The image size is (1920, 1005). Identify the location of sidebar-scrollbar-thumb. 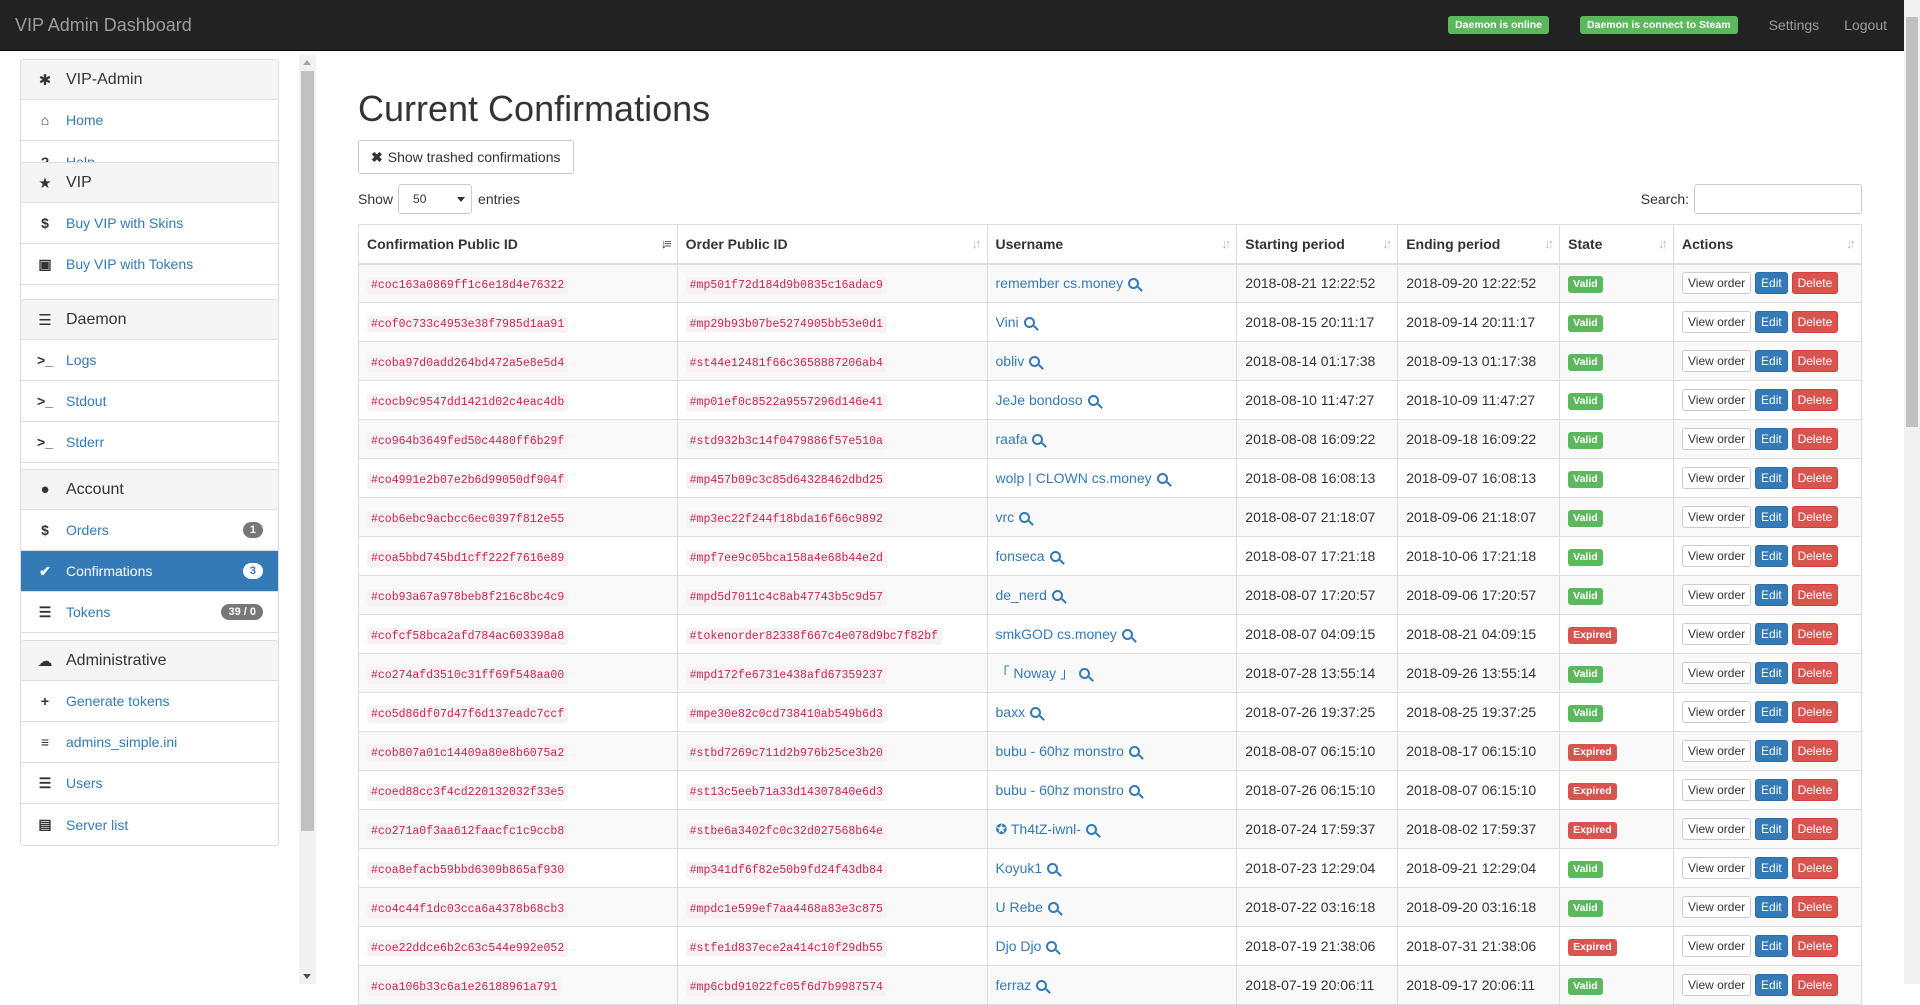
(307, 451).